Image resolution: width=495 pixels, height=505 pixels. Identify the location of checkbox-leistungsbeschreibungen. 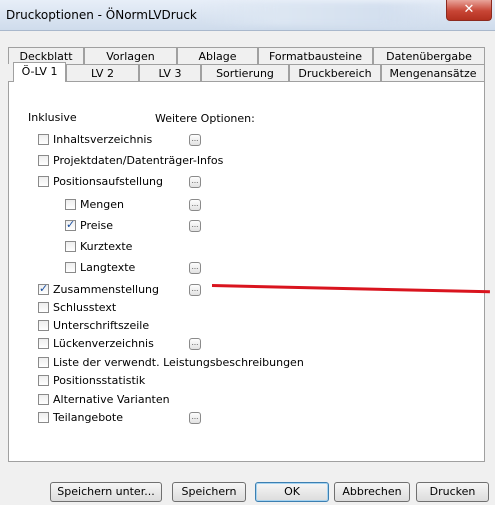
(43, 362).